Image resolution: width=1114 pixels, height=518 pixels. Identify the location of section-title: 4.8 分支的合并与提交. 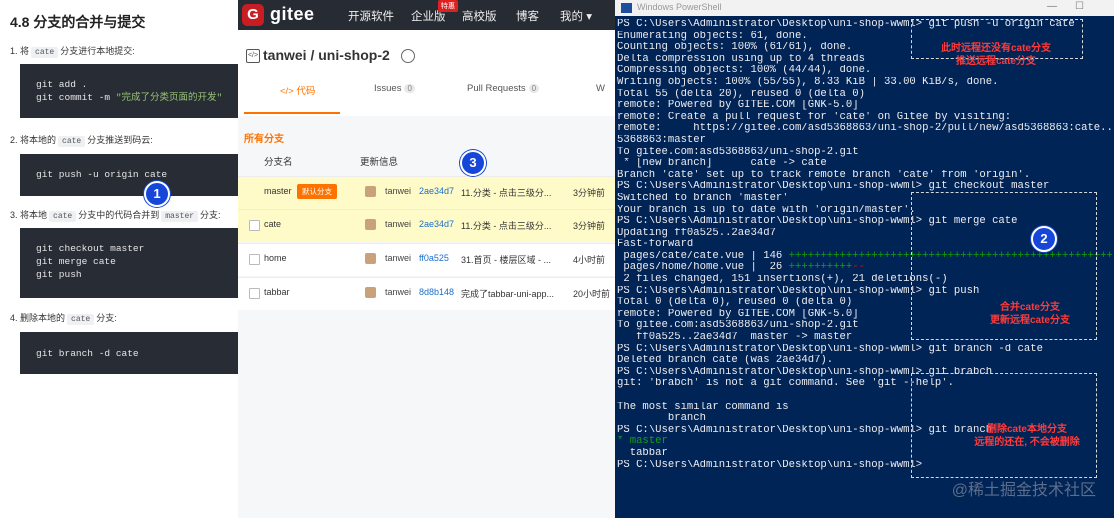
(78, 22).